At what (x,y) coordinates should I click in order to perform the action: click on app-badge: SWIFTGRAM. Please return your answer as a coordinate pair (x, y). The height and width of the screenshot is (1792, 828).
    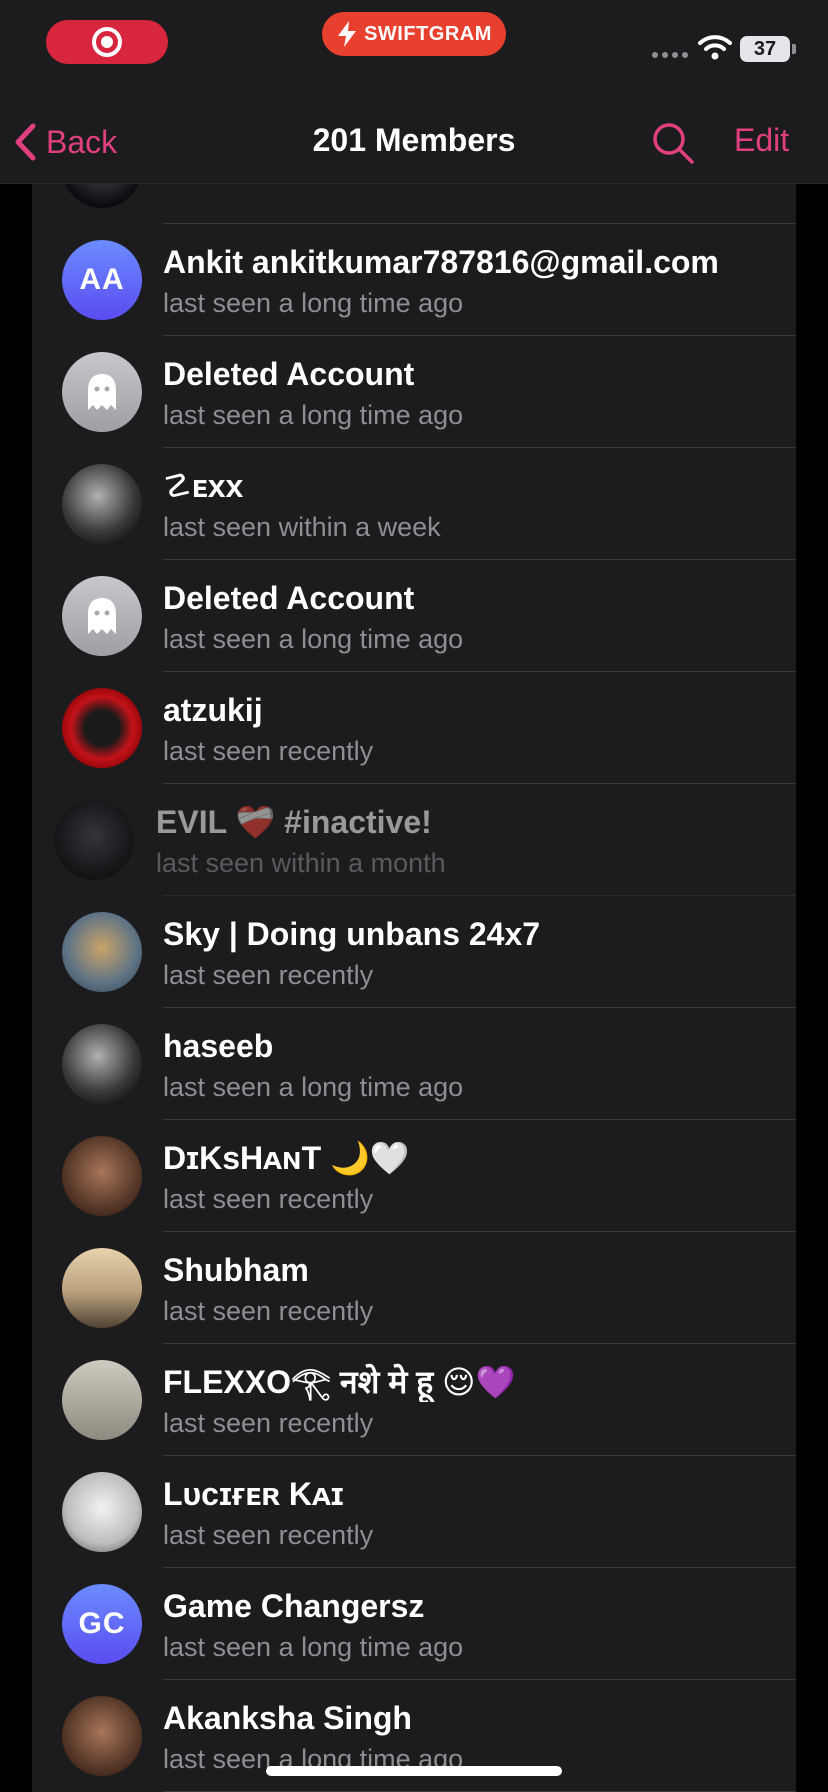
    Looking at the image, I should click on (414, 34).